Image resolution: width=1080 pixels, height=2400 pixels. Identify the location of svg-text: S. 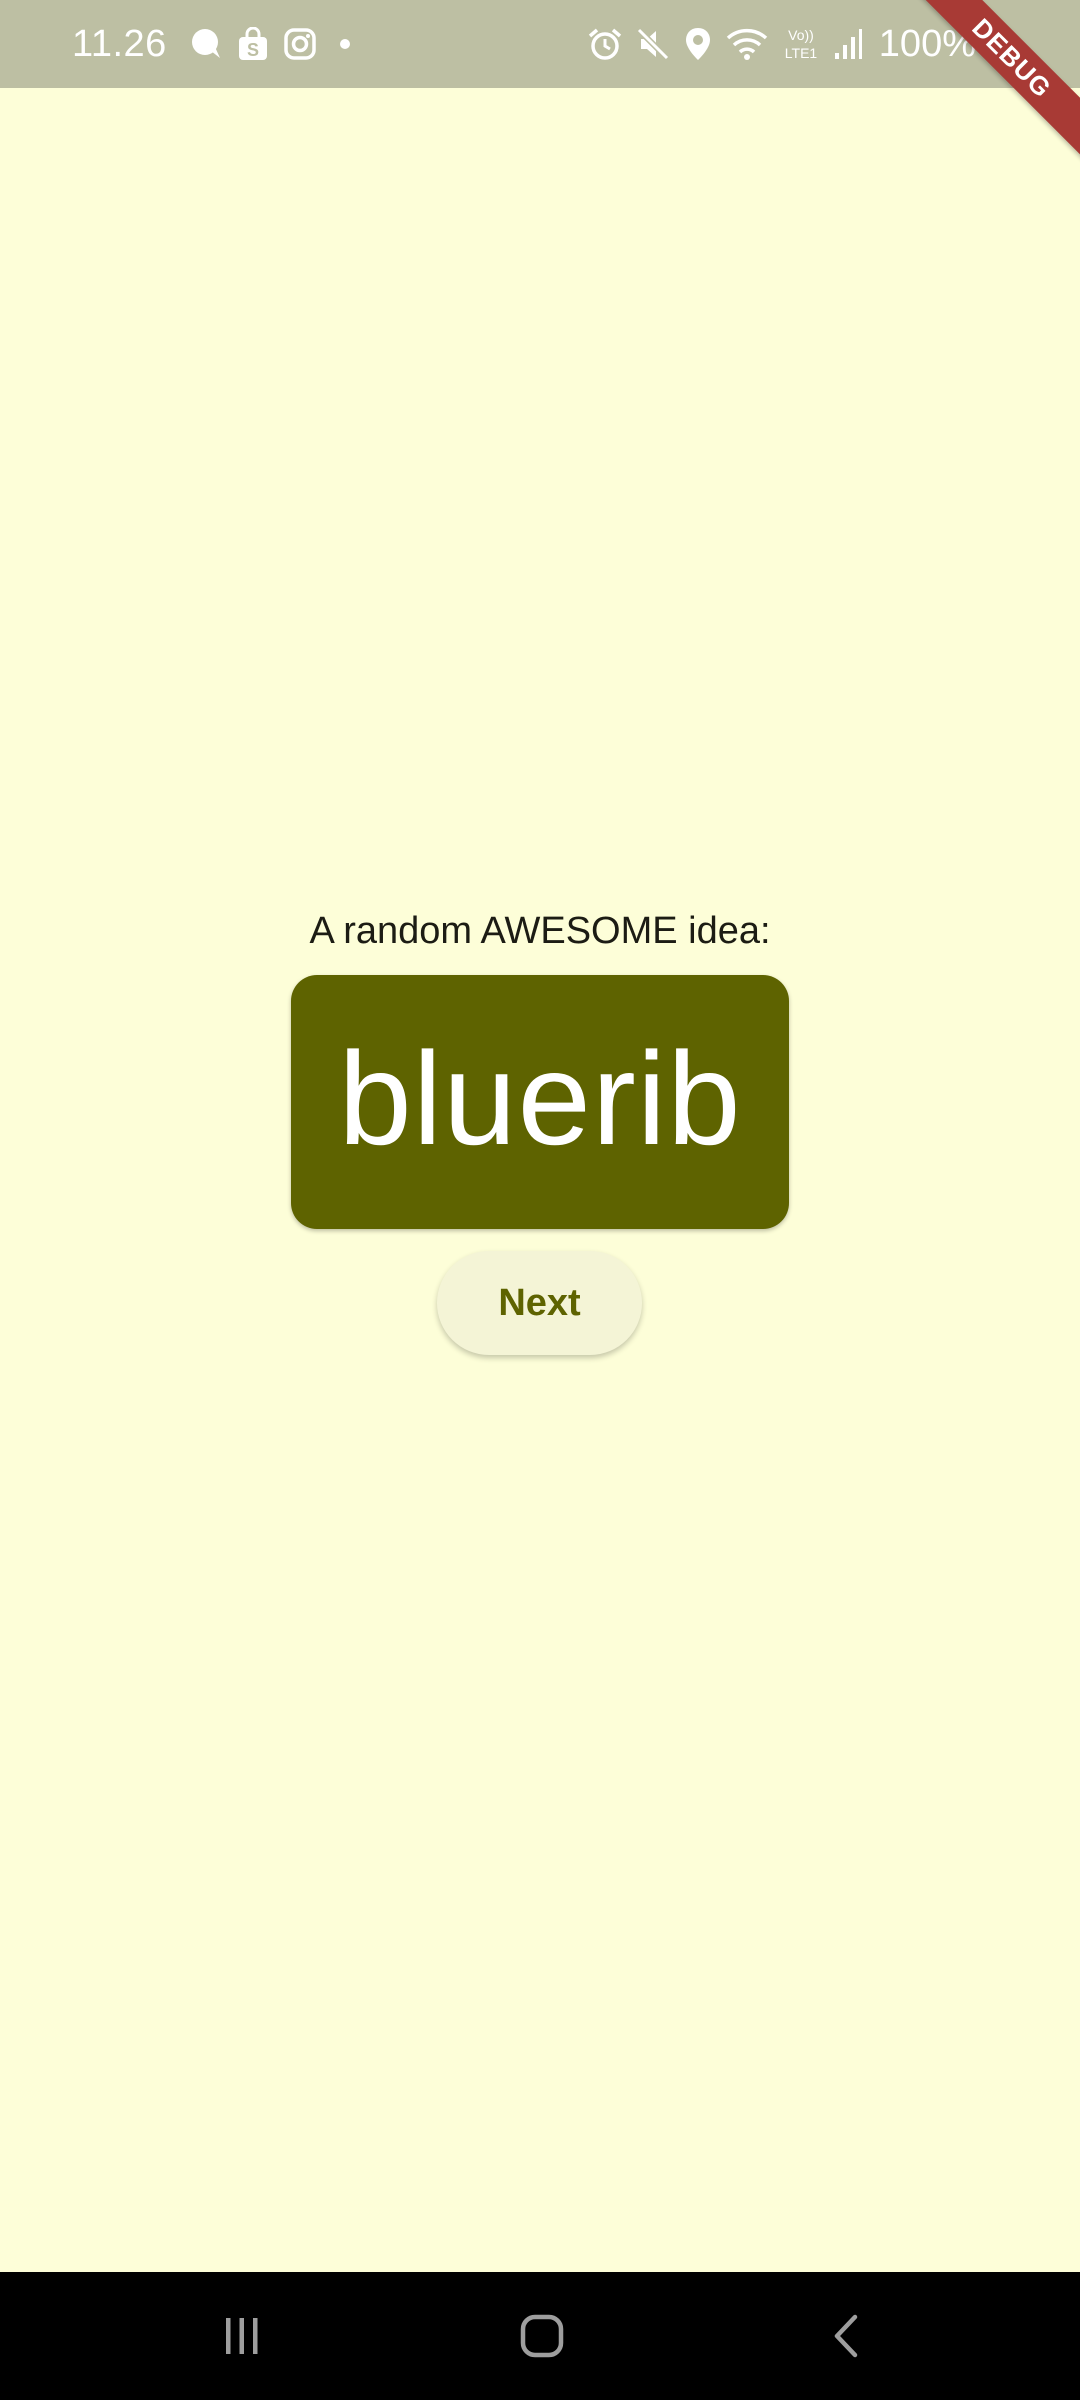
(253, 50).